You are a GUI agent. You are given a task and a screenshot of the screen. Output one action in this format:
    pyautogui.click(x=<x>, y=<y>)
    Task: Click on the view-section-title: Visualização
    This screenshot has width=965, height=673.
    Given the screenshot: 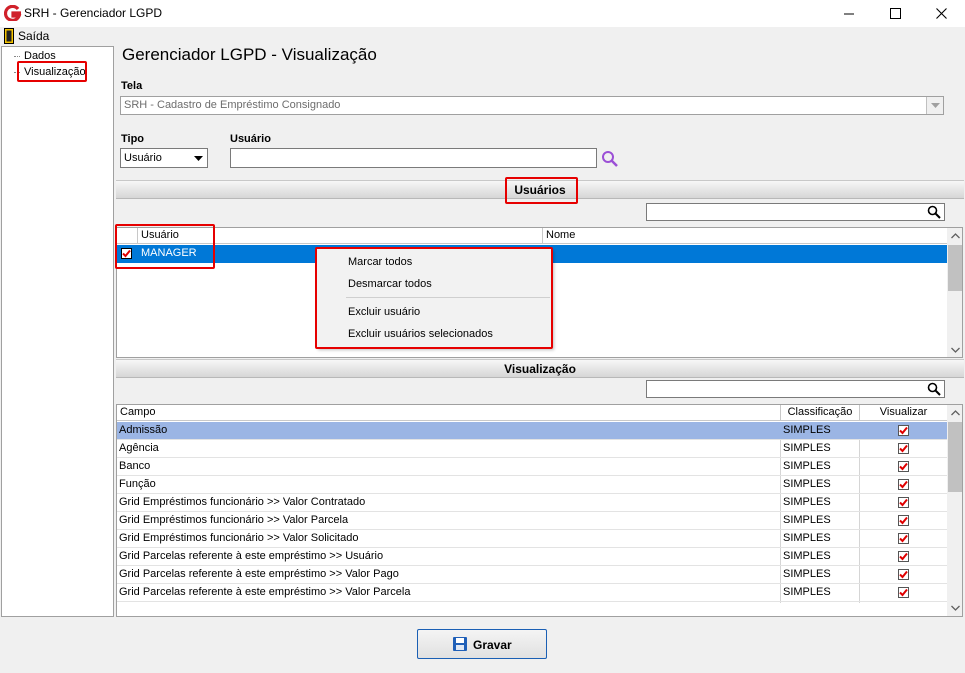 What is the action you would take?
    pyautogui.click(x=540, y=369)
    